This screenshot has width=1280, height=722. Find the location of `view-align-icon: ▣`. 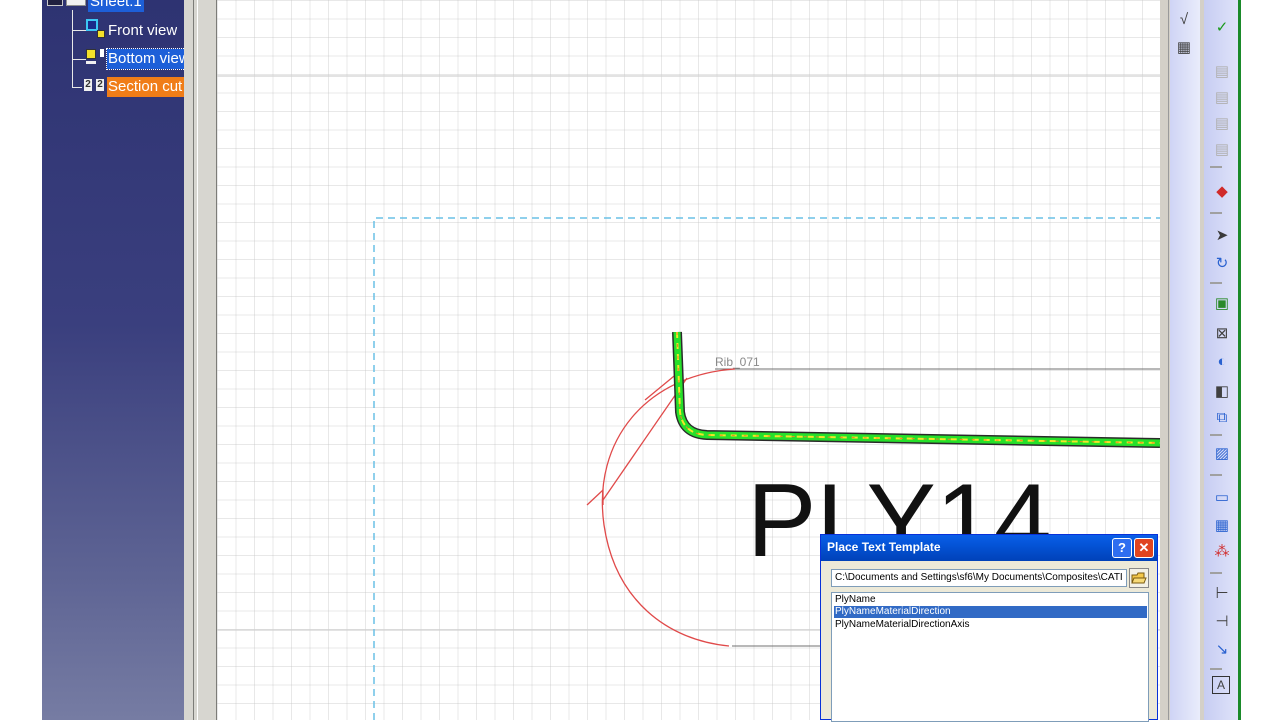

view-align-icon: ▣ is located at coordinates (1222, 304).